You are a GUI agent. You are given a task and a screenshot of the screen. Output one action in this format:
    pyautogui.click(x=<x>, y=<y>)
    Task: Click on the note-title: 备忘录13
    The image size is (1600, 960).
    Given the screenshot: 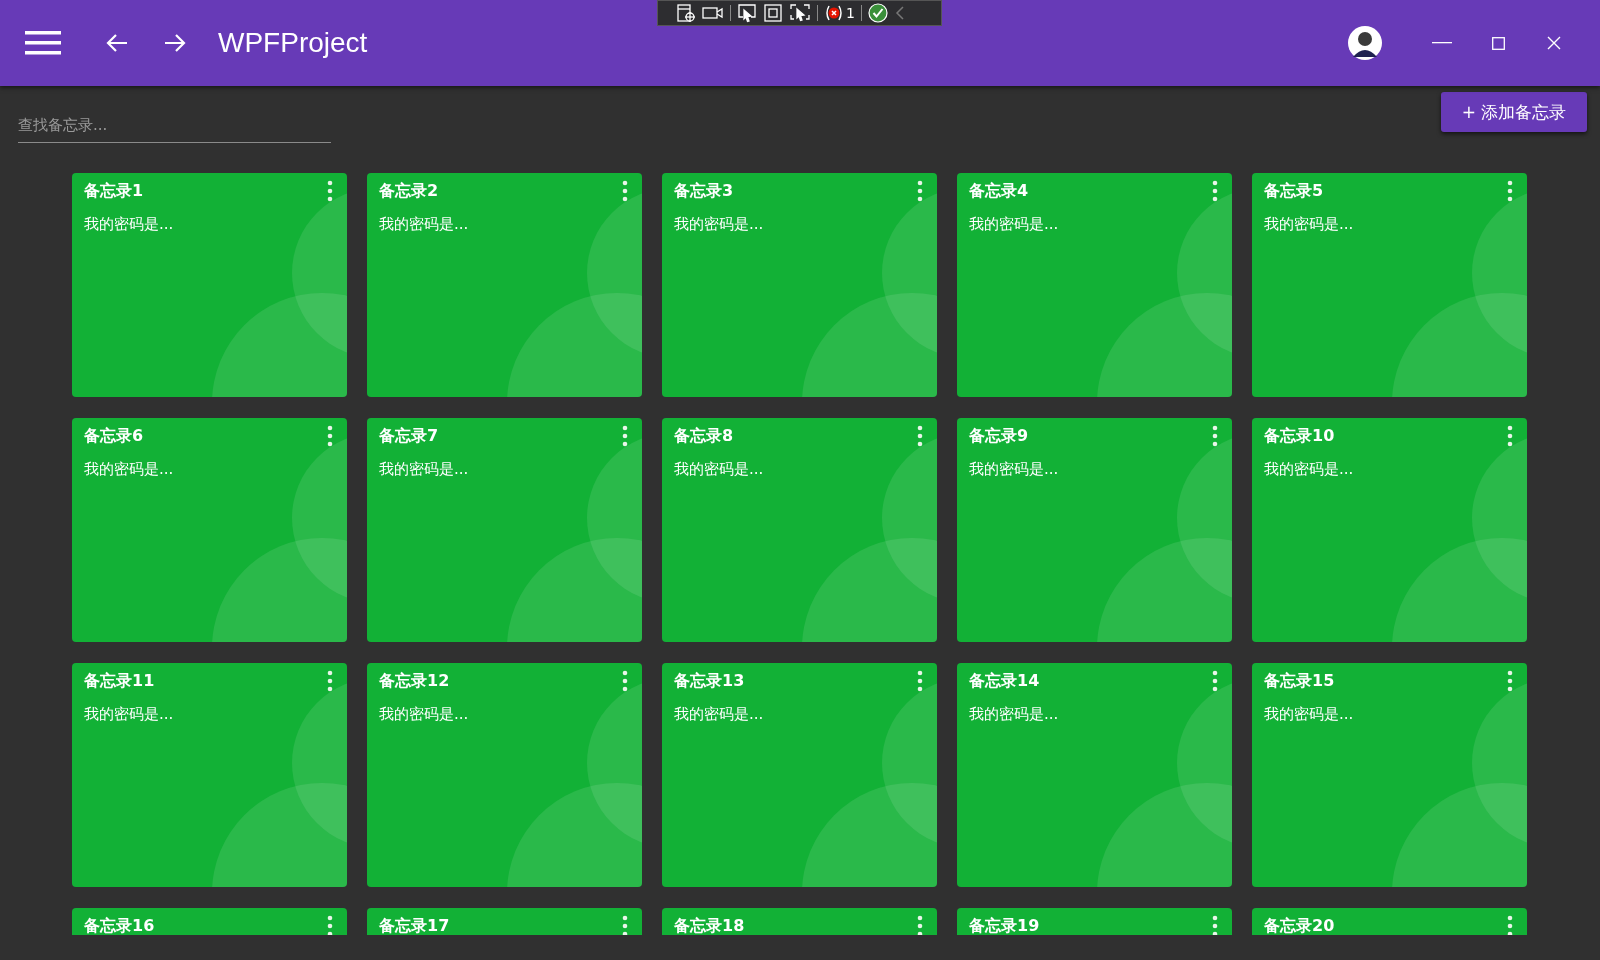 What is the action you would take?
    pyautogui.click(x=709, y=681)
    